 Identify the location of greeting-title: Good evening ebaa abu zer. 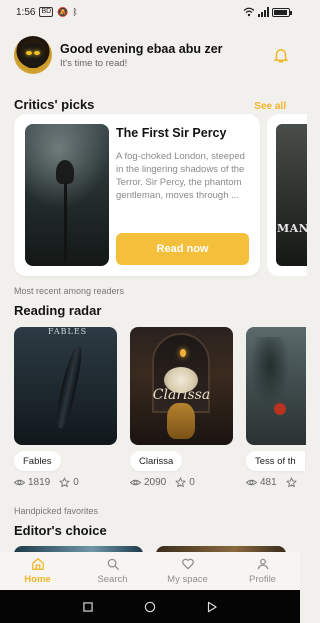
(141, 48).